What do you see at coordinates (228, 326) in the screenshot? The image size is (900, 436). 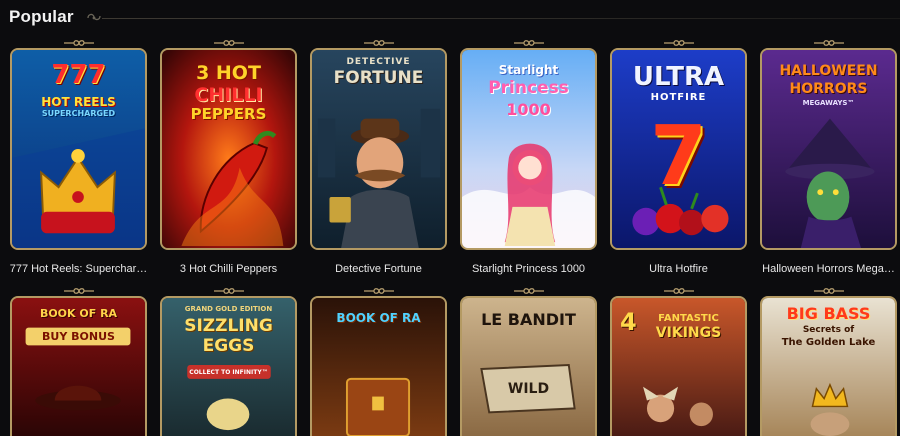 I see `game-logo-title: SIZZLING` at bounding box center [228, 326].